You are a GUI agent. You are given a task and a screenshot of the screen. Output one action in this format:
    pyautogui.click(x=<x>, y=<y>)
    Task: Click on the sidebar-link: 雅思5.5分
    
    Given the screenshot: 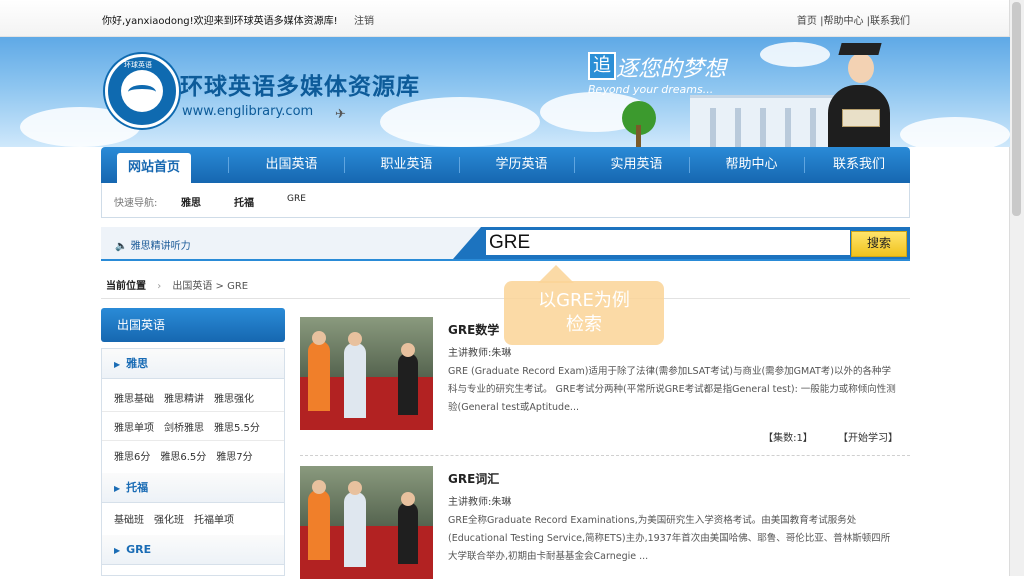 What is the action you would take?
    pyautogui.click(x=237, y=428)
    